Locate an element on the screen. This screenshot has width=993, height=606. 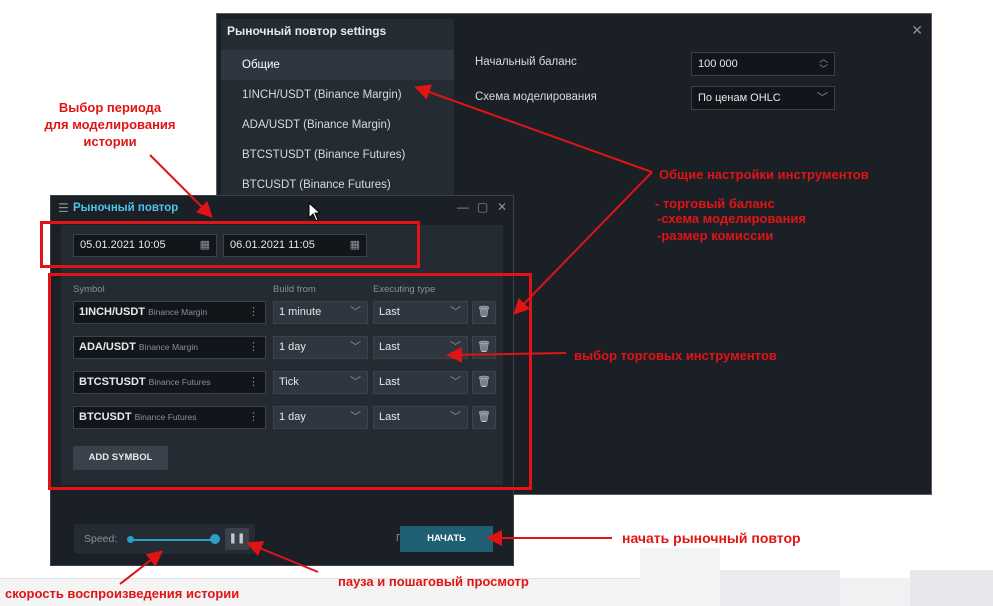
arrow-to-exec-select is located at coordinates (506, 354).